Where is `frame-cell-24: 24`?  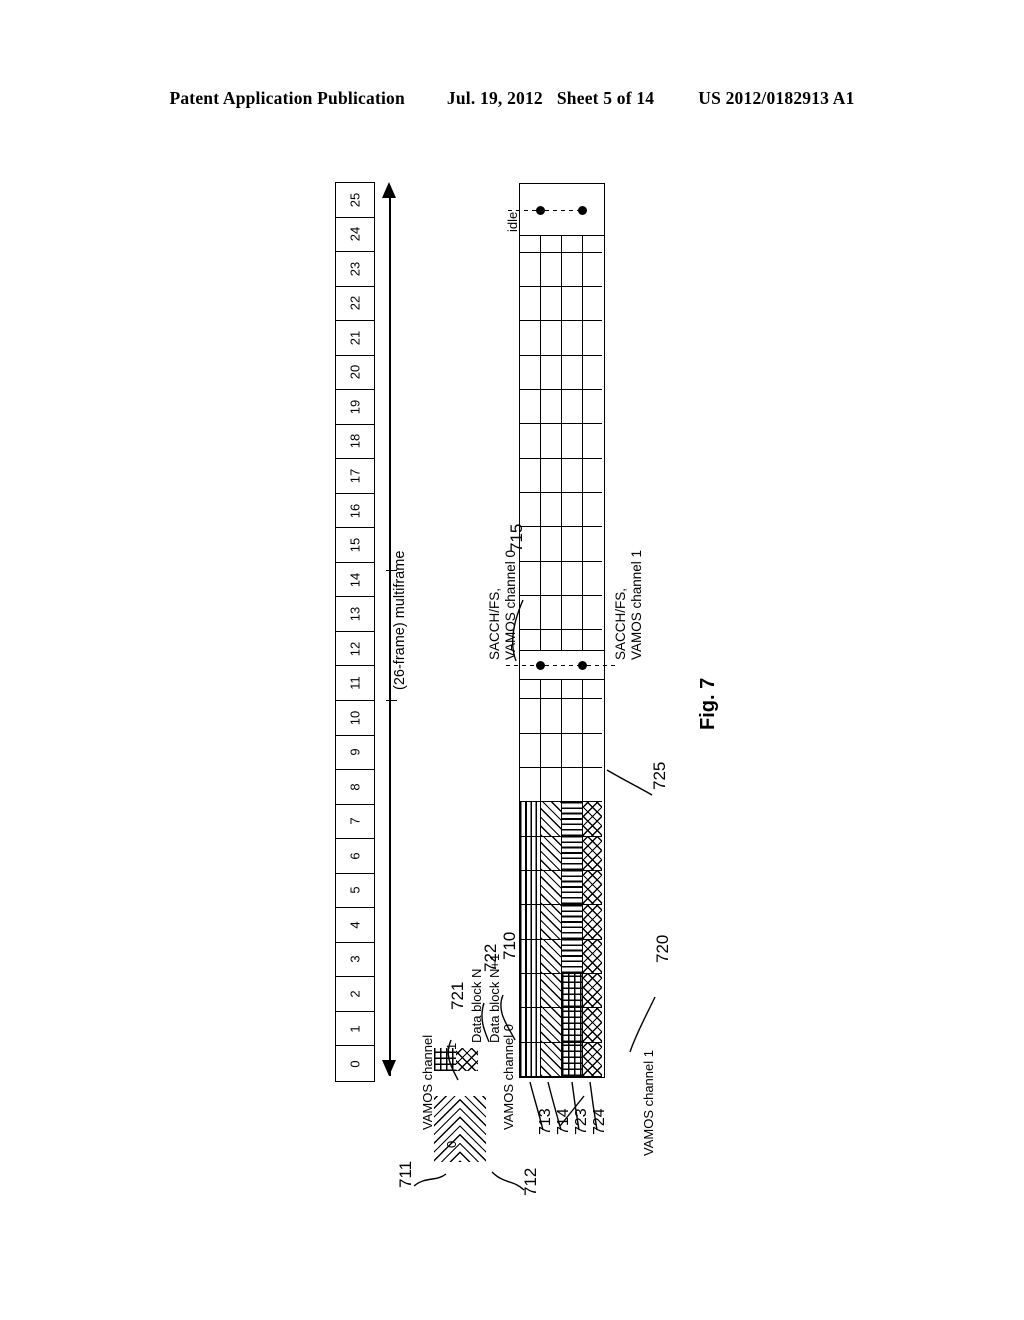 frame-cell-24: 24 is located at coordinates (355, 235).